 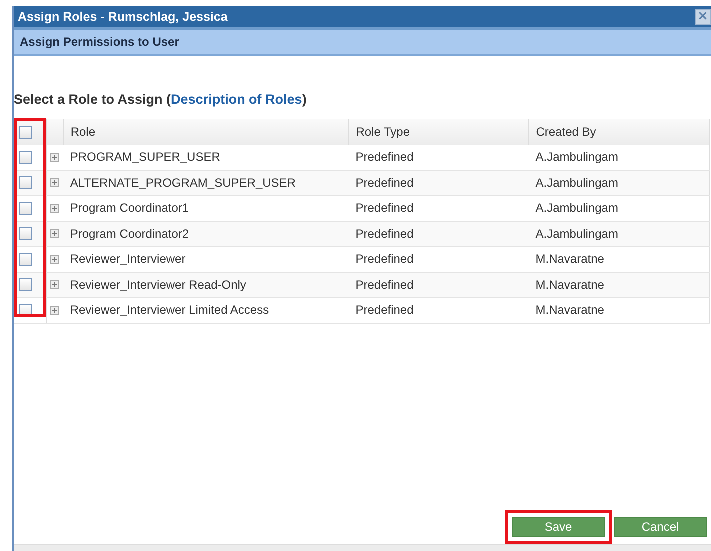 What do you see at coordinates (145, 157) in the screenshot?
I see `table-cell: PROGRAM_SUPER_USER` at bounding box center [145, 157].